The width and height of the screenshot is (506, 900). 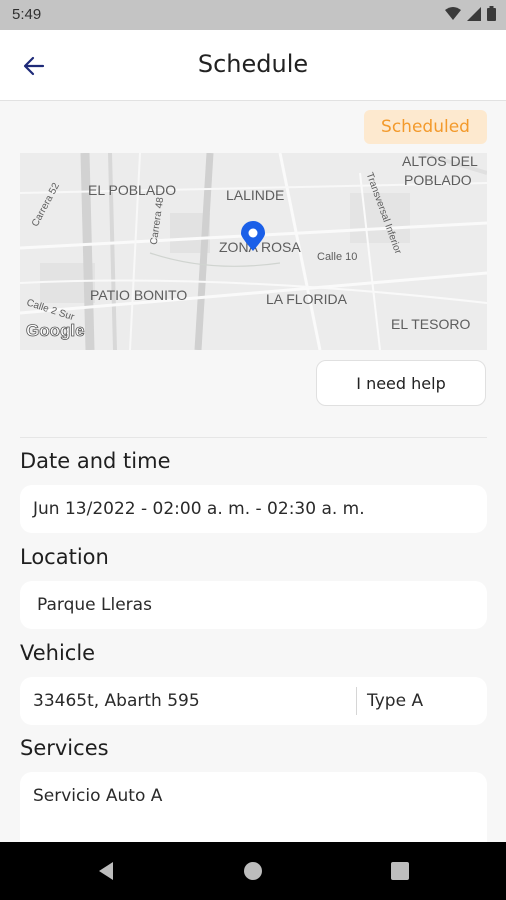 I want to click on date-time-field: Jun 13/2022 - 02:00 a. m. - 02:30 a. m., so click(x=253, y=509).